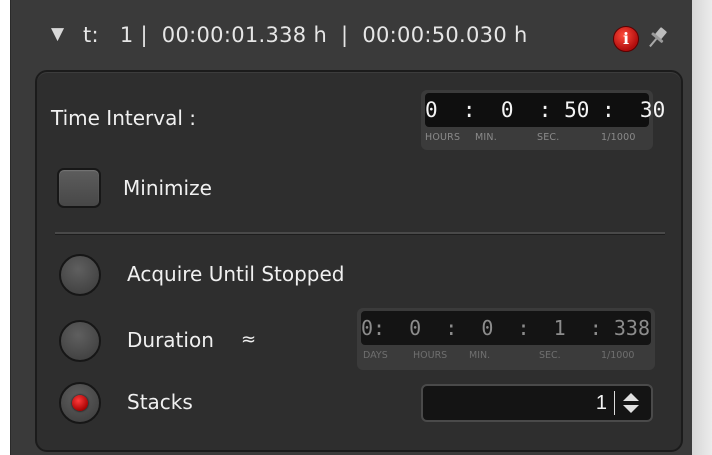 This screenshot has height=455, width=712. What do you see at coordinates (631, 403) in the screenshot?
I see `spinner-arrows-icon` at bounding box center [631, 403].